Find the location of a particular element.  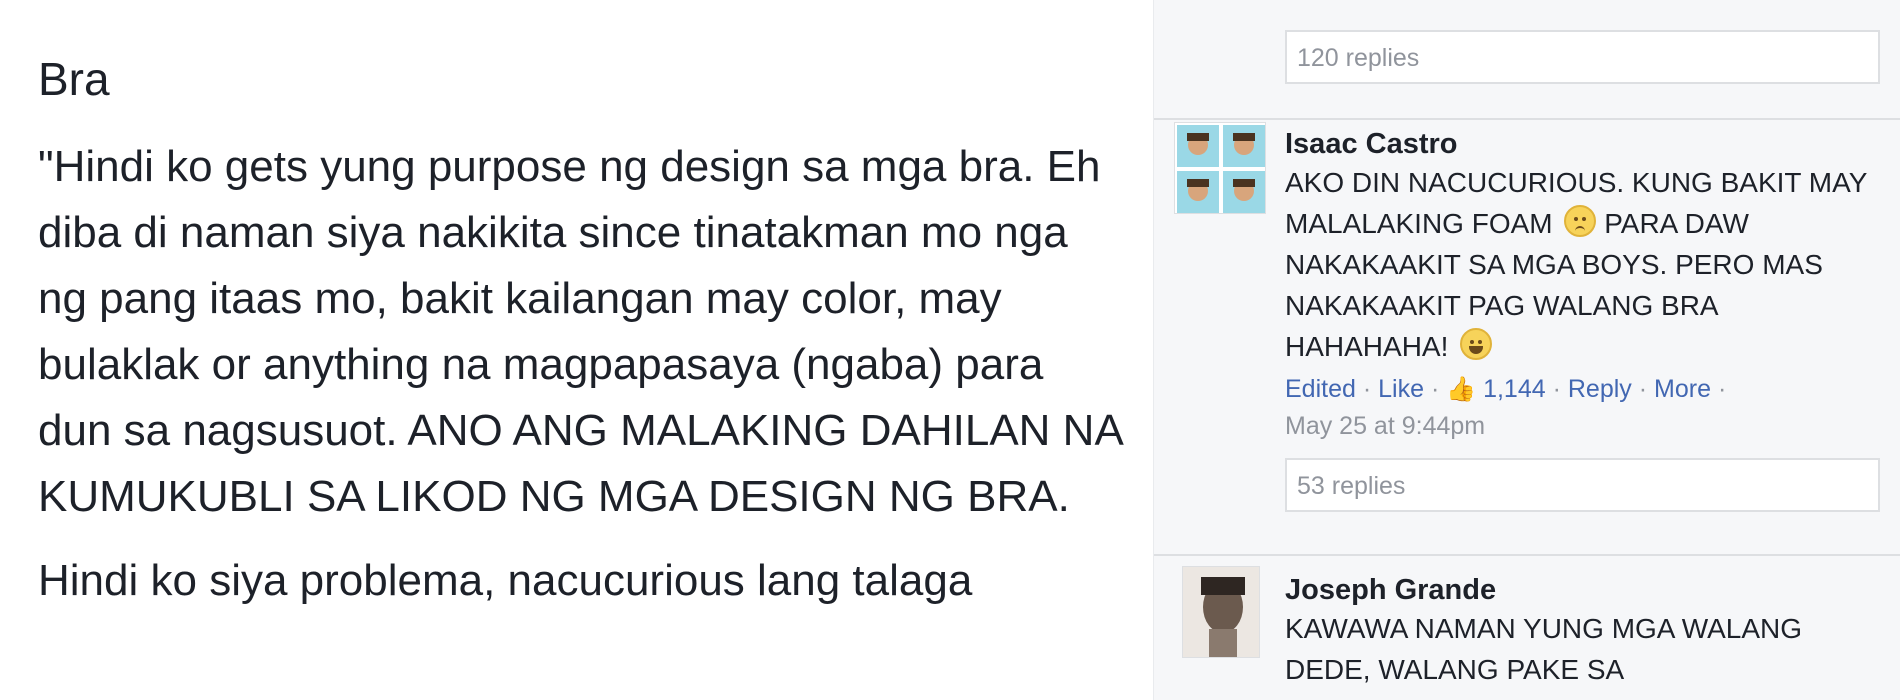

reply-link: Reply is located at coordinates (1600, 389).